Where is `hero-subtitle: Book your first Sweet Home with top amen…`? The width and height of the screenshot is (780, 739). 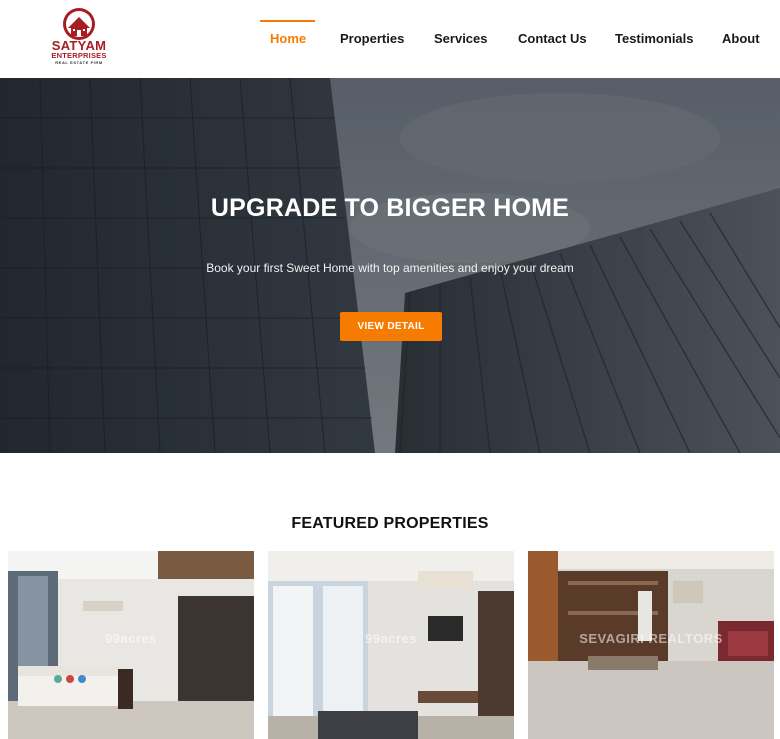 hero-subtitle: Book your first Sweet Home with top amen… is located at coordinates (390, 268).